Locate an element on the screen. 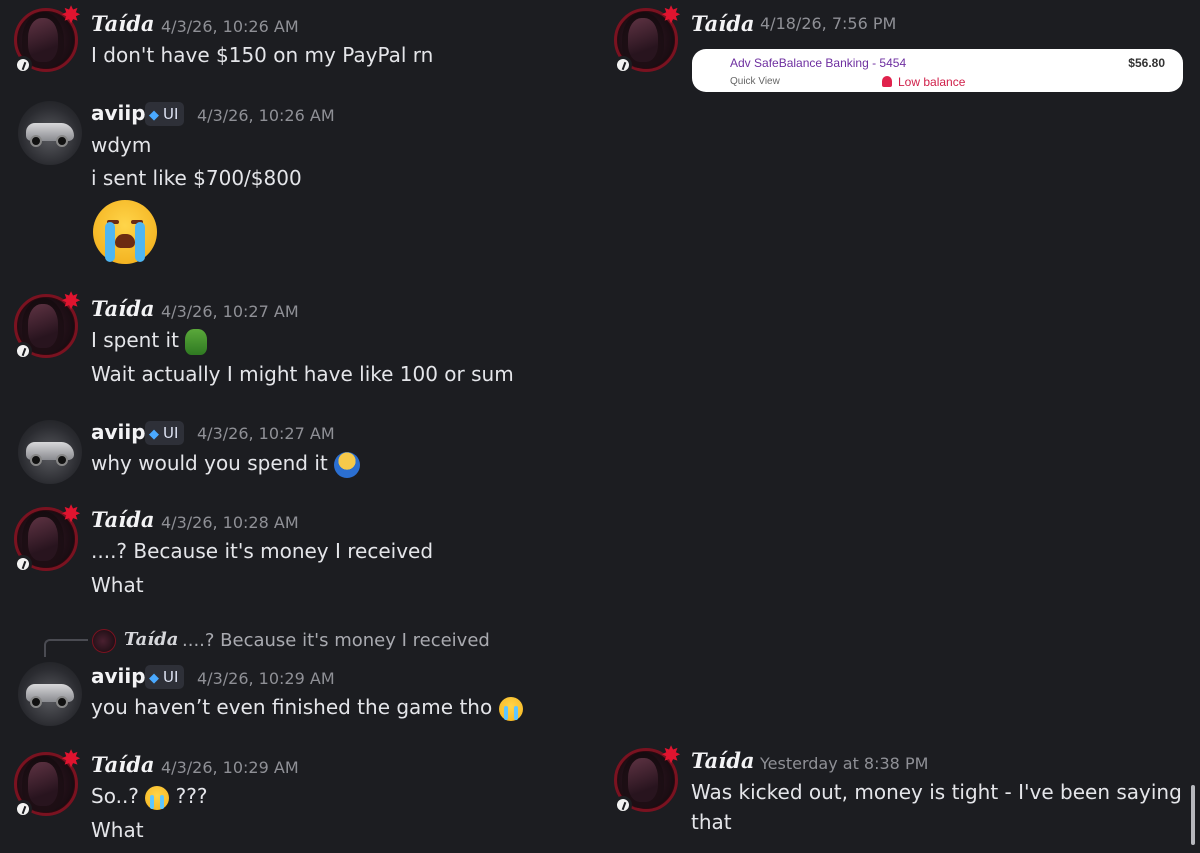 This screenshot has height=853, width=1200. timestamp: 4/3/26, 10:28 AM is located at coordinates (230, 522).